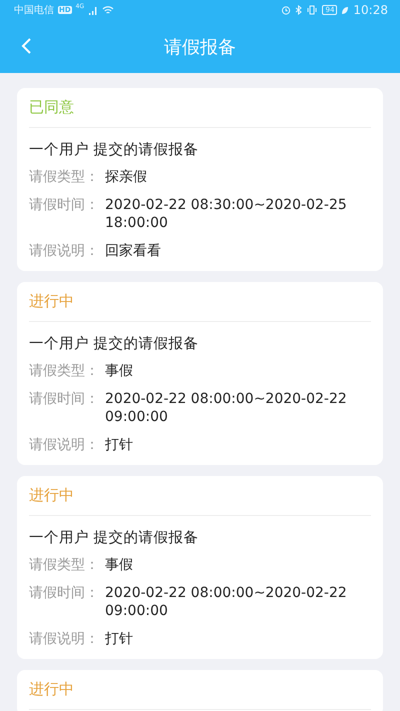 The width and height of the screenshot is (400, 711). I want to click on status-label: 已同意, so click(200, 108).